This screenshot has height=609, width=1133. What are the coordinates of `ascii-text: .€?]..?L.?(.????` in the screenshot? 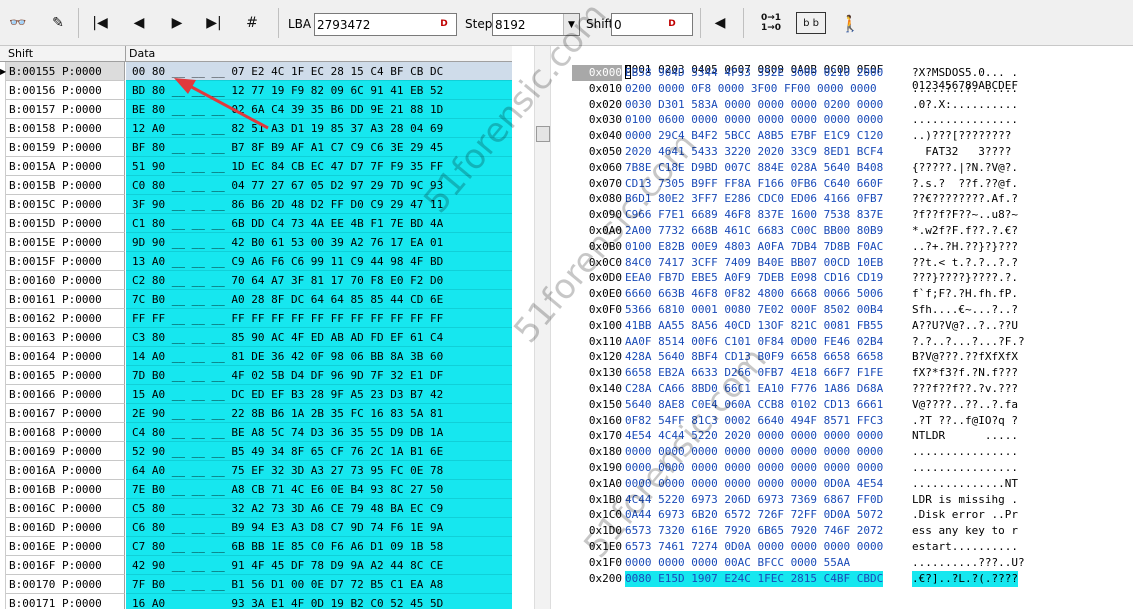 It's located at (965, 578).